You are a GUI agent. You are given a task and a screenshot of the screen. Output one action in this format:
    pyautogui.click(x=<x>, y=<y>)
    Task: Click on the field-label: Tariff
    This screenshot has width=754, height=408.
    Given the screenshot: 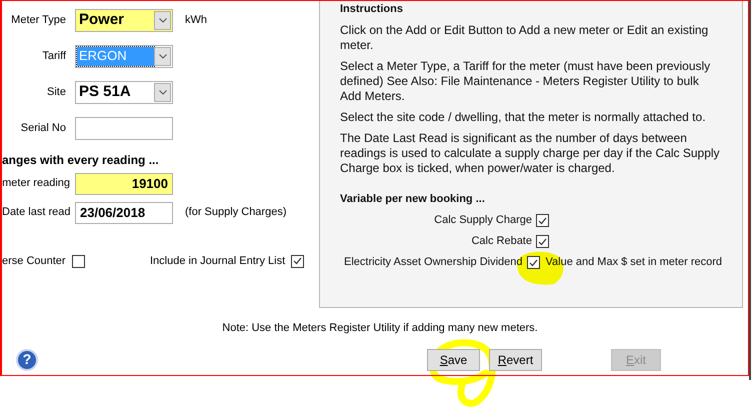 What is the action you would take?
    pyautogui.click(x=53, y=56)
    